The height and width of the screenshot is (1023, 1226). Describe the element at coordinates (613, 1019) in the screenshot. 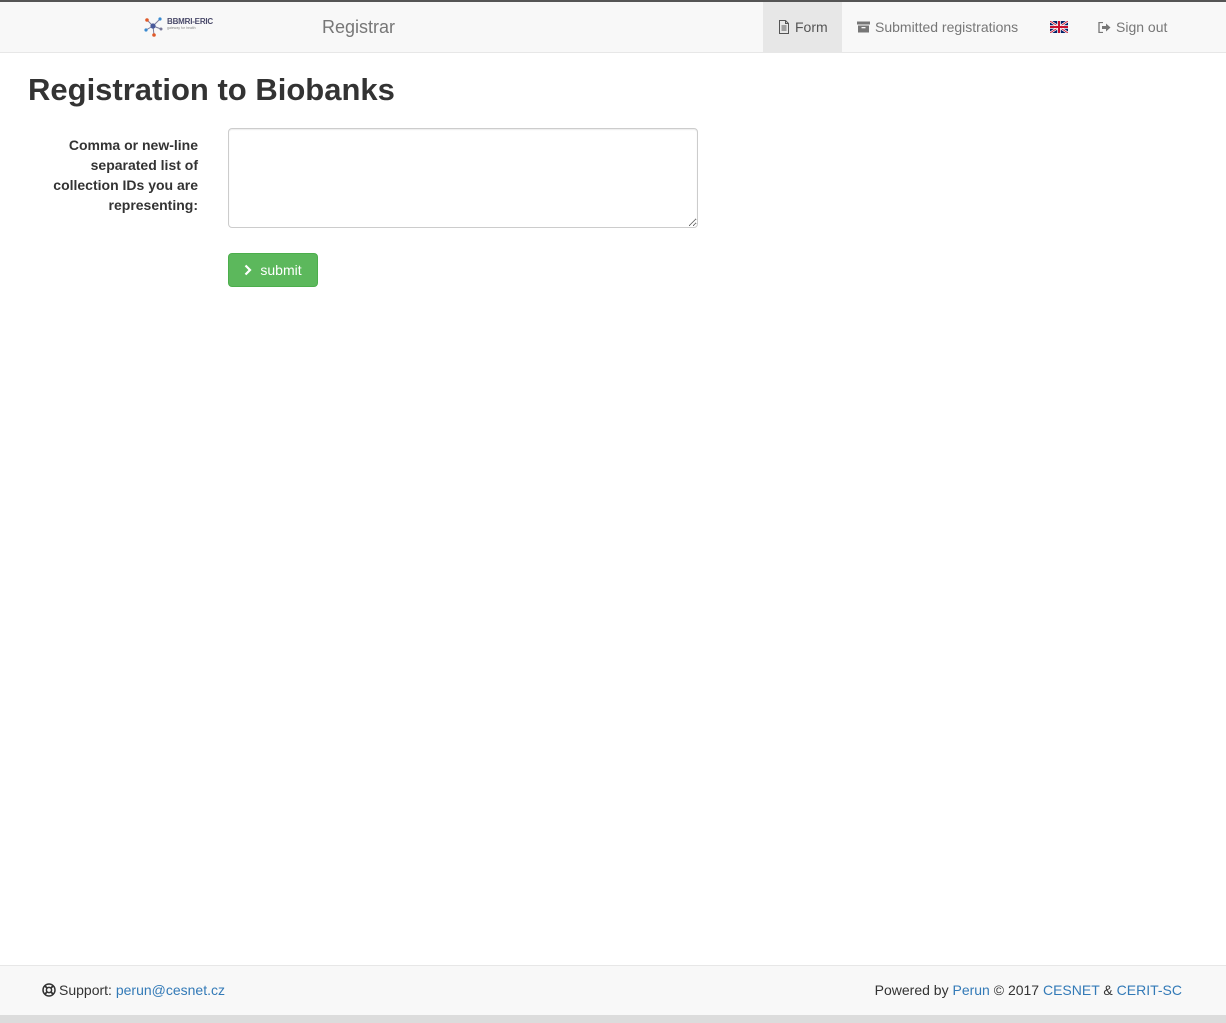

I see `footer-bottom-bar` at that location.